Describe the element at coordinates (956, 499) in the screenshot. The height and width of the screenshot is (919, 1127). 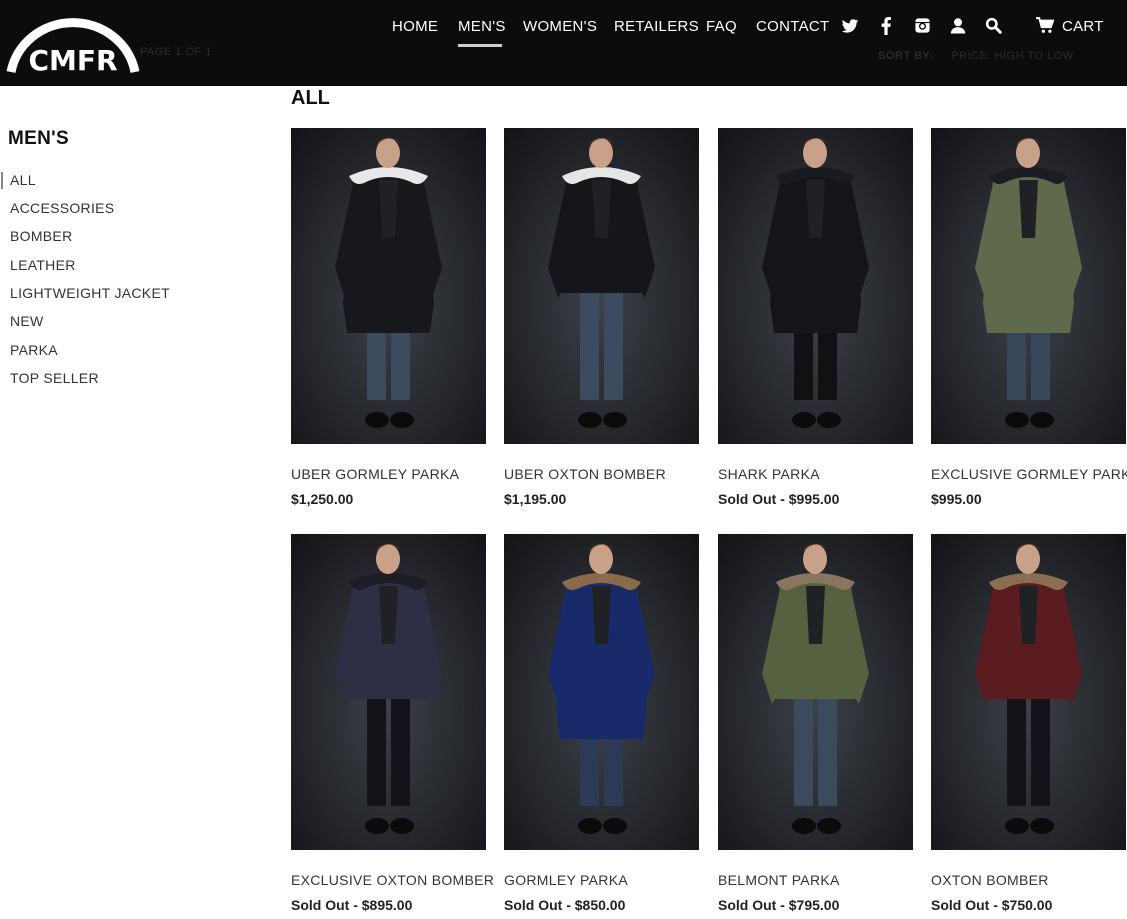
I see `product-price: $995.00` at that location.